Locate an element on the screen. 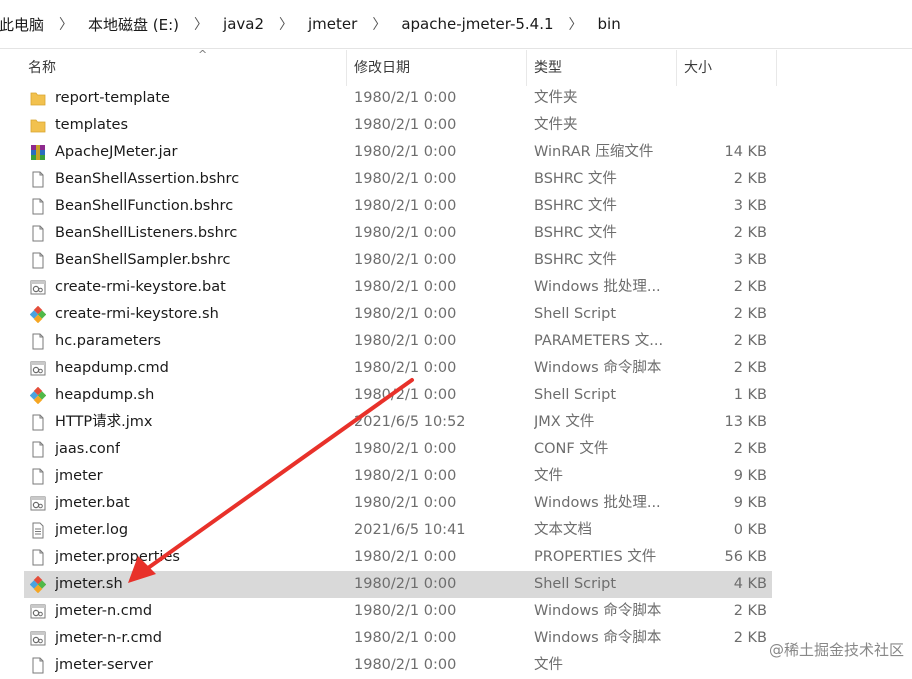  file-name: jaas.conf is located at coordinates (88, 449).